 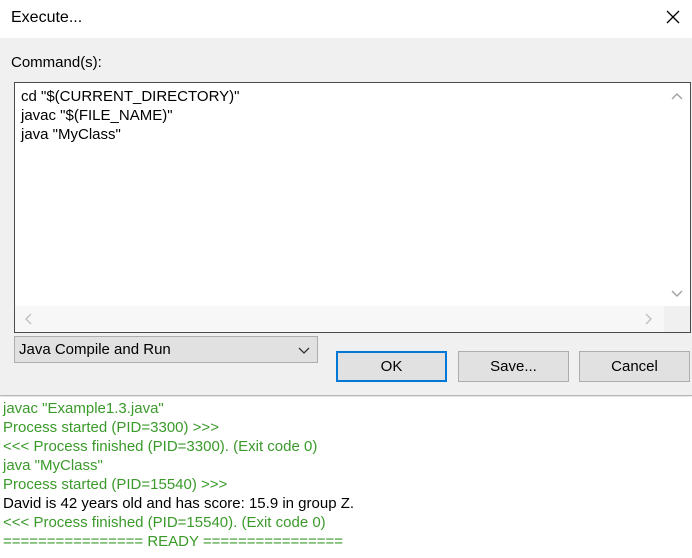 What do you see at coordinates (173, 541) in the screenshot?
I see `console-ready-line: ================ READY ================` at bounding box center [173, 541].